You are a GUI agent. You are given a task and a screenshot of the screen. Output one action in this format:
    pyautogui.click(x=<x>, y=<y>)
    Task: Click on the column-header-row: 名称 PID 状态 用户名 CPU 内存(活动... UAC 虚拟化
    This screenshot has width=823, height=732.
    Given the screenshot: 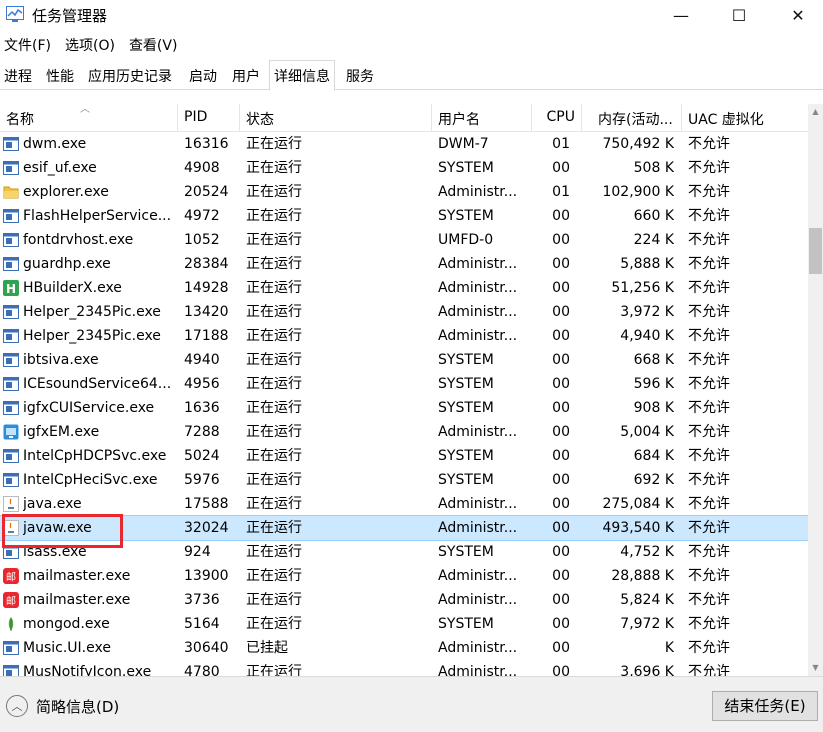 What is the action you would take?
    pyautogui.click(x=404, y=118)
    